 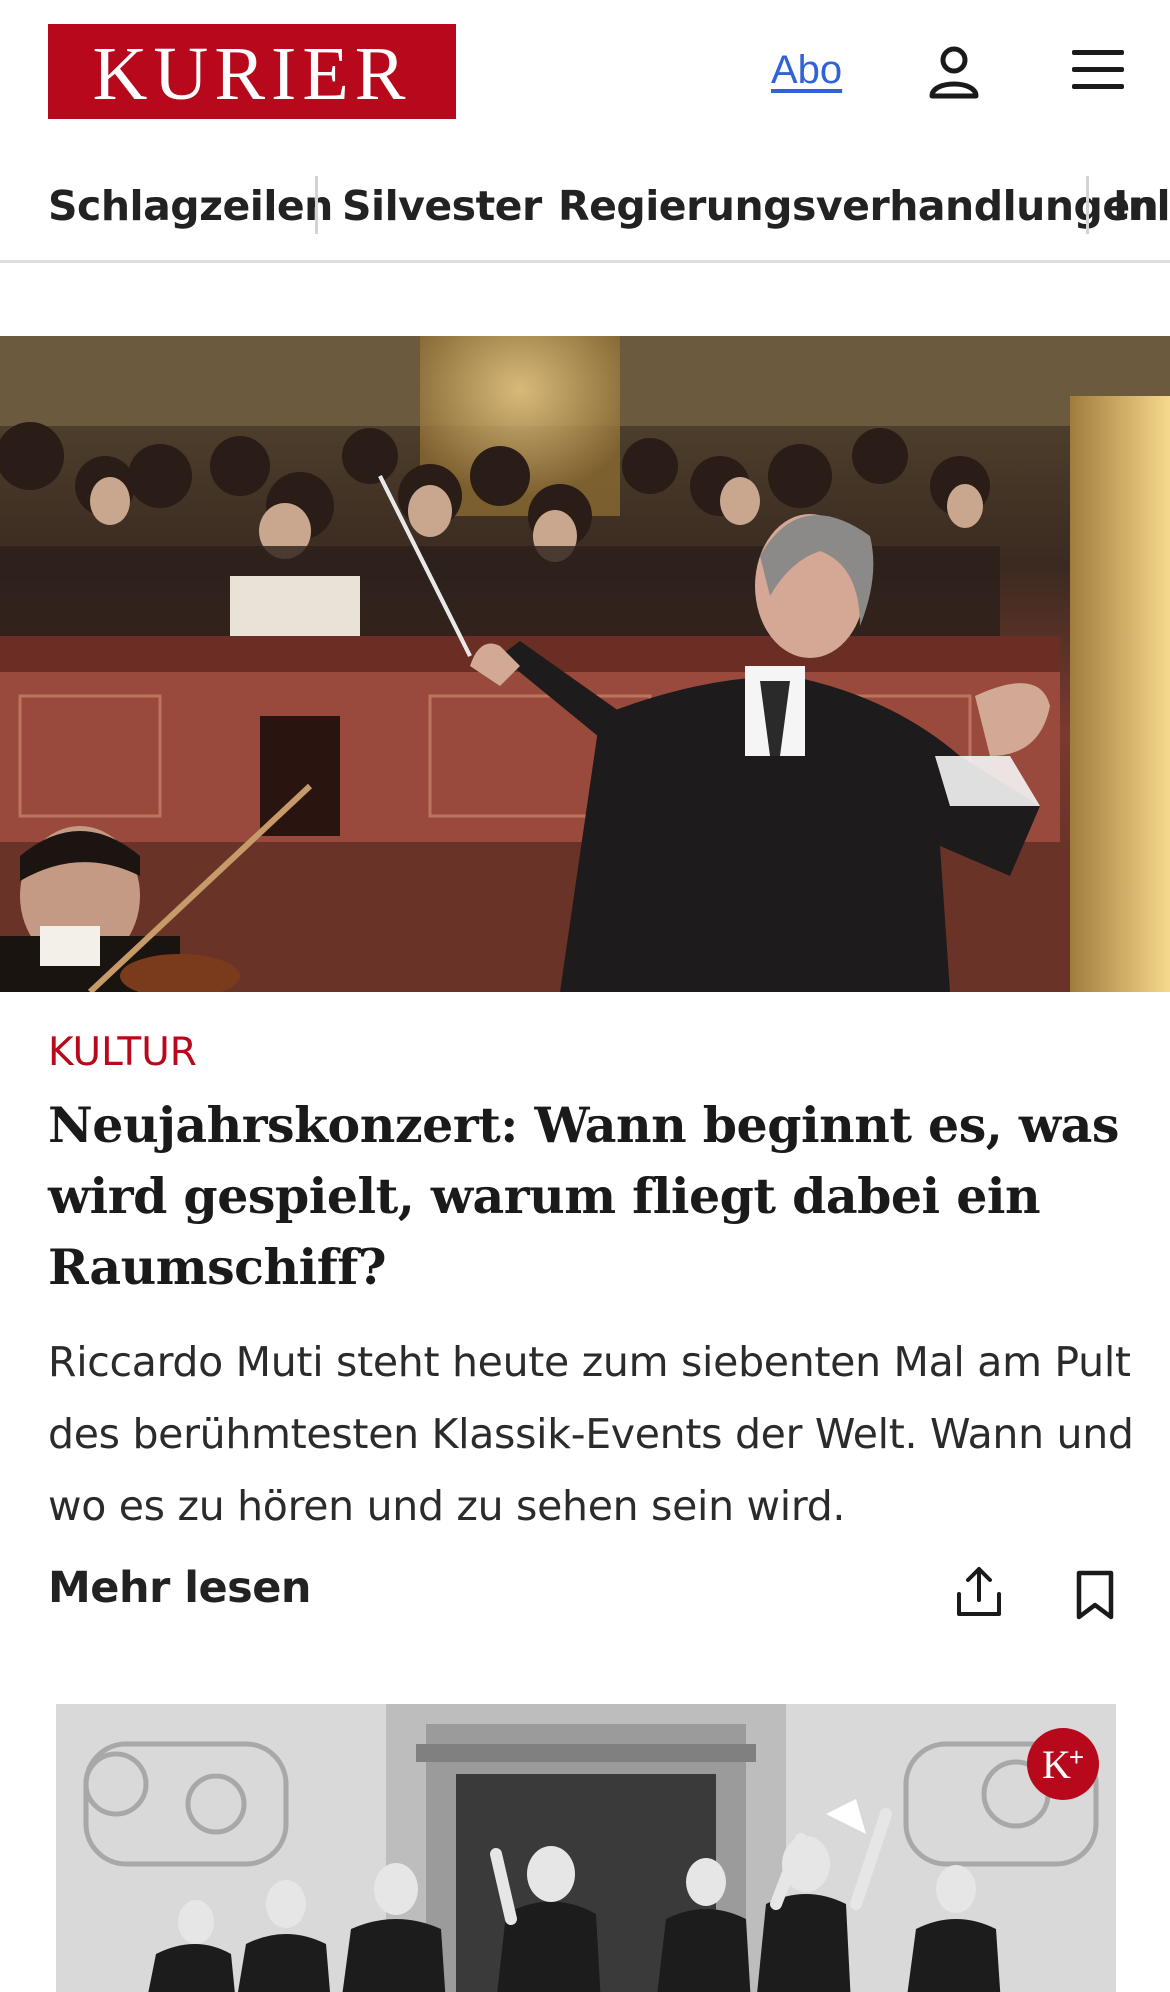 I want to click on read-more-link: Mehr lesen, so click(x=180, y=1588).